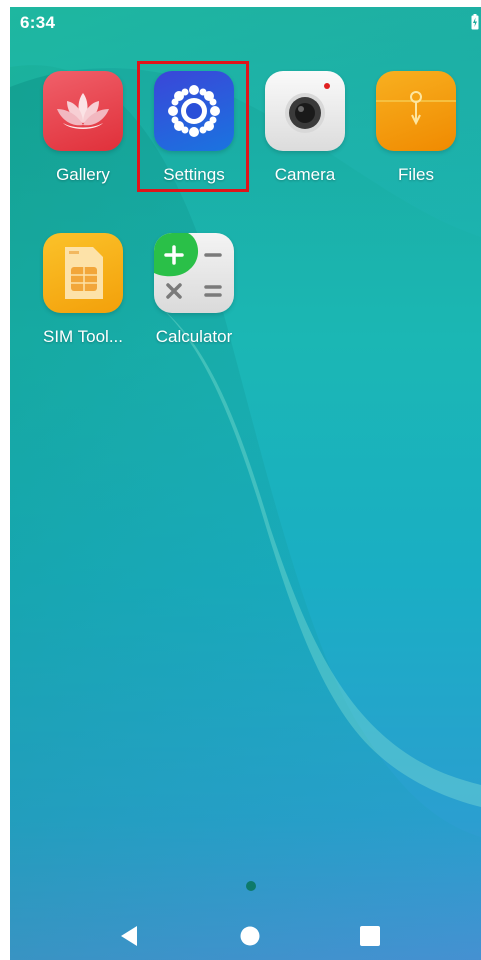 The width and height of the screenshot is (481, 960). Describe the element at coordinates (250, 936) in the screenshot. I see `home-circle-icon` at that location.